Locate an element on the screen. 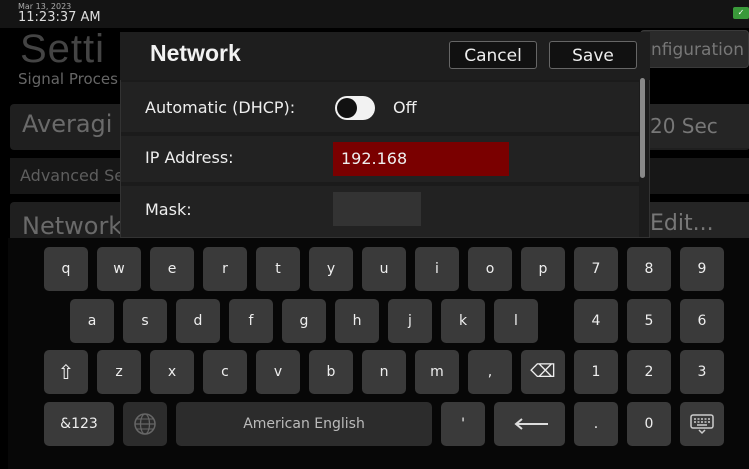 This screenshot has width=749, height=469. mask-input is located at coordinates (377, 209).